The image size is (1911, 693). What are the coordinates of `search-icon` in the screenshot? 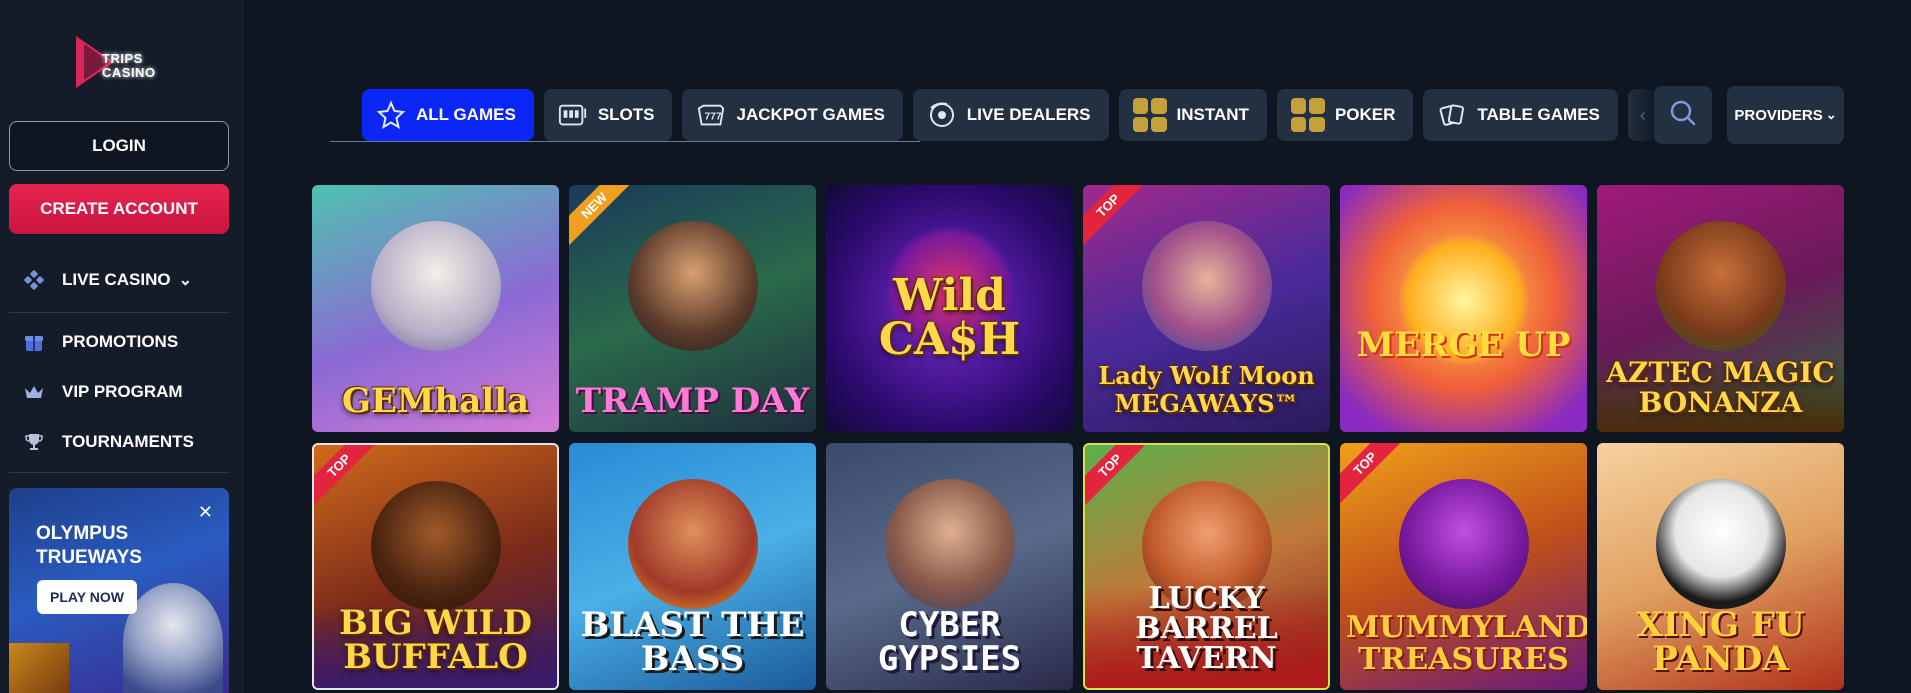 It's located at (1683, 115).